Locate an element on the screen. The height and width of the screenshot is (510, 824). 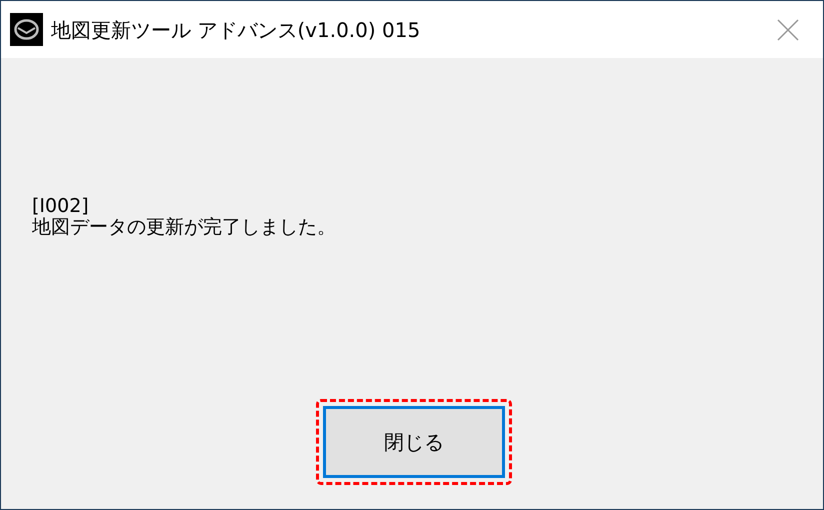
message-text: 地図データの更新が完了しました。 is located at coordinates (184, 227).